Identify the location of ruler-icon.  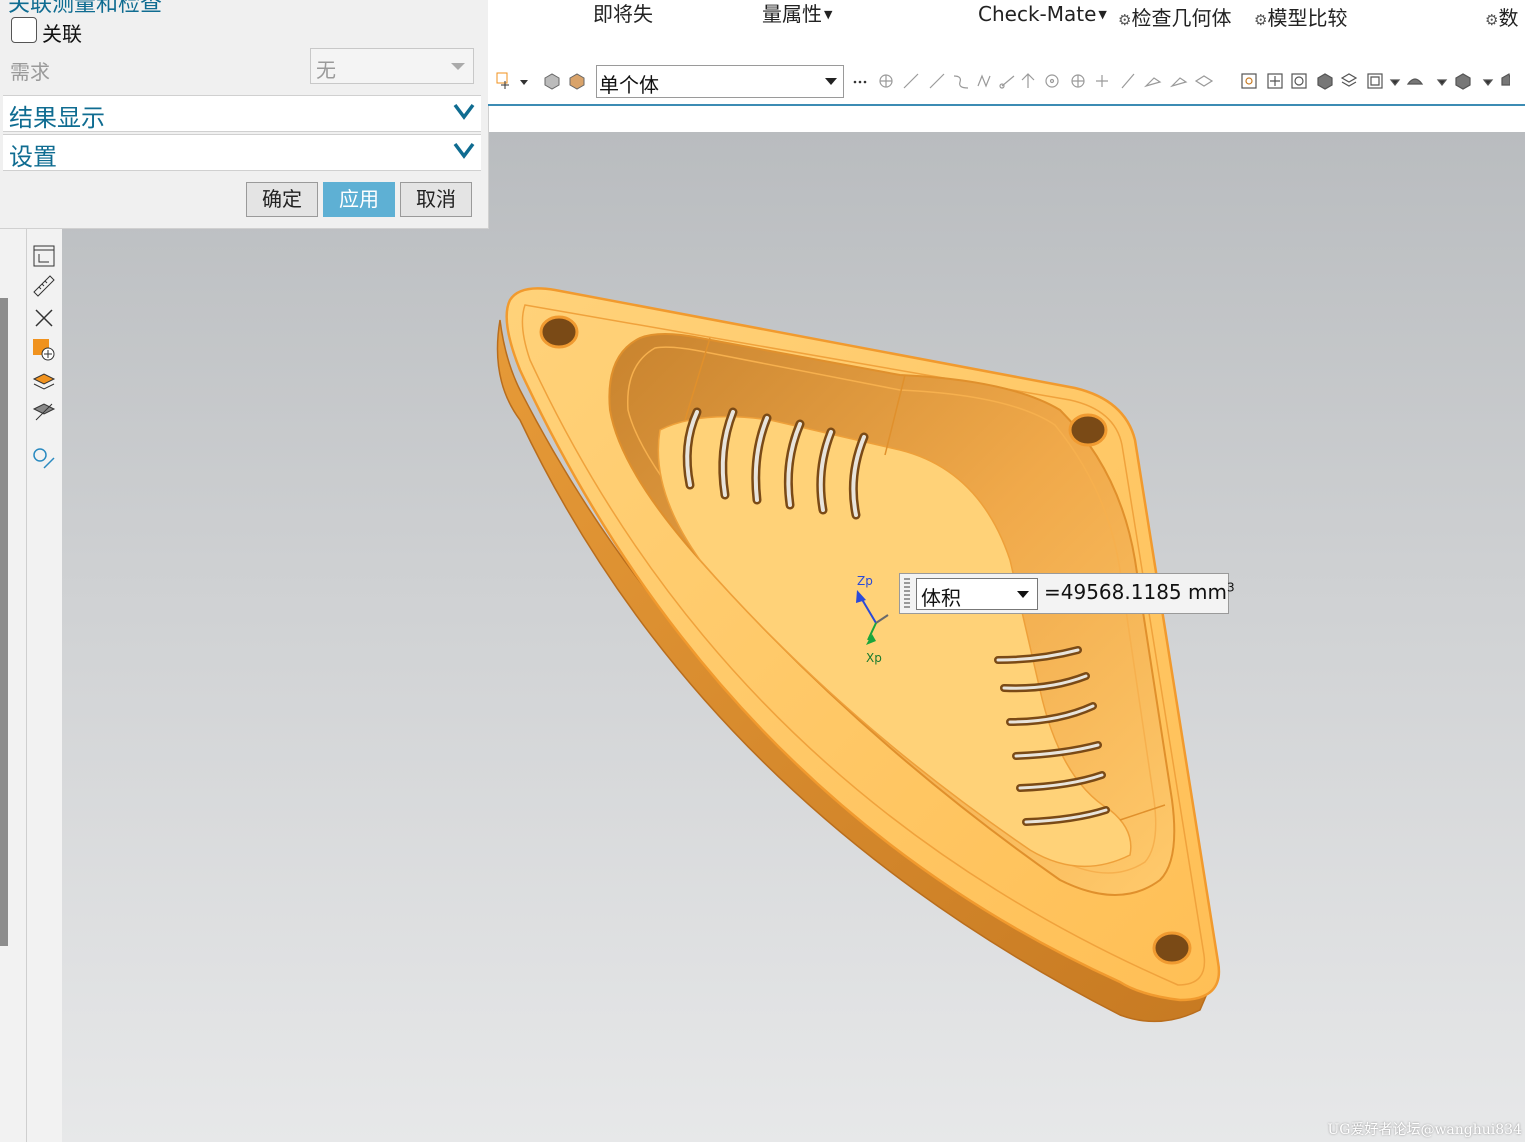
(44, 286).